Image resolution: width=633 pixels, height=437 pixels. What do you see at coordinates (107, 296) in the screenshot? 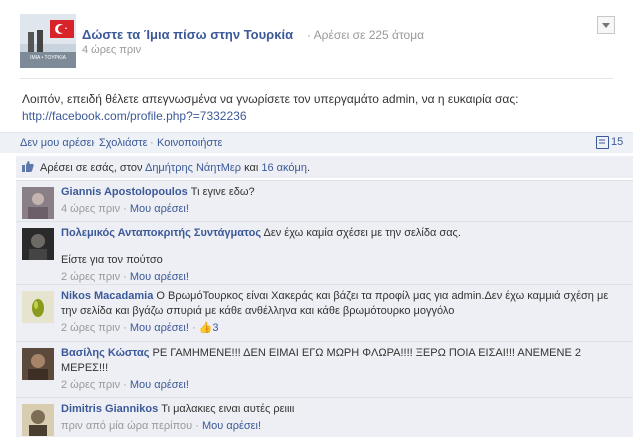
I see `comment-author: Nikos Macadamia` at bounding box center [107, 296].